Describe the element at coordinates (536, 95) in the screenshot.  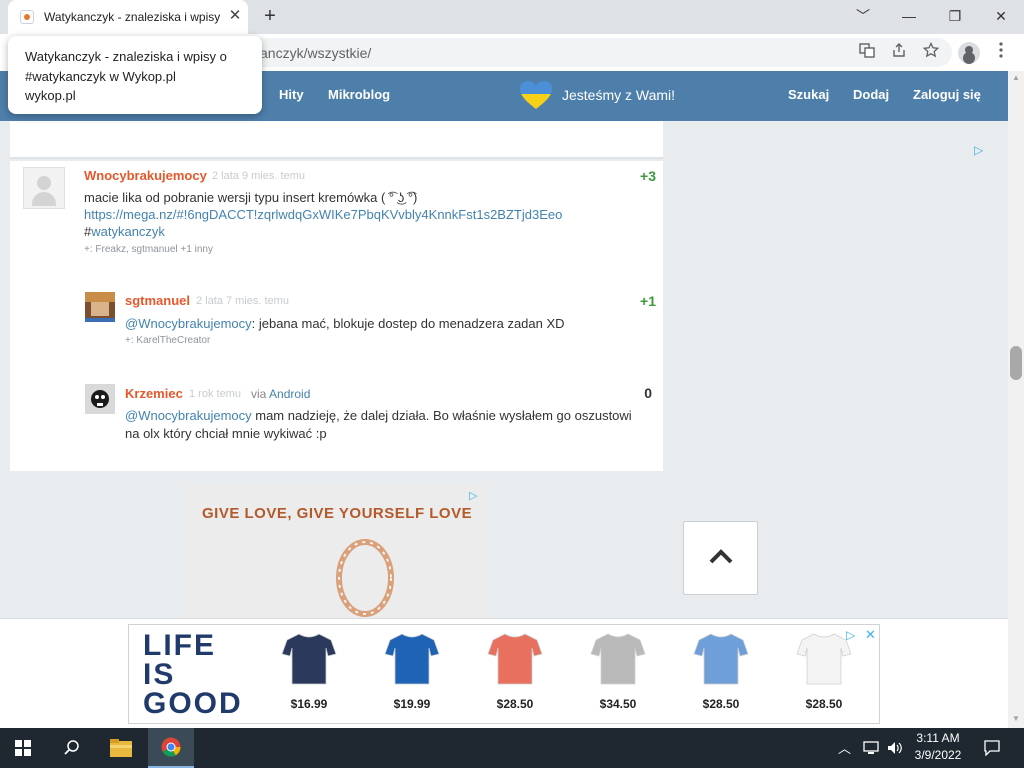
I see `ukraine-heart-icon` at that location.